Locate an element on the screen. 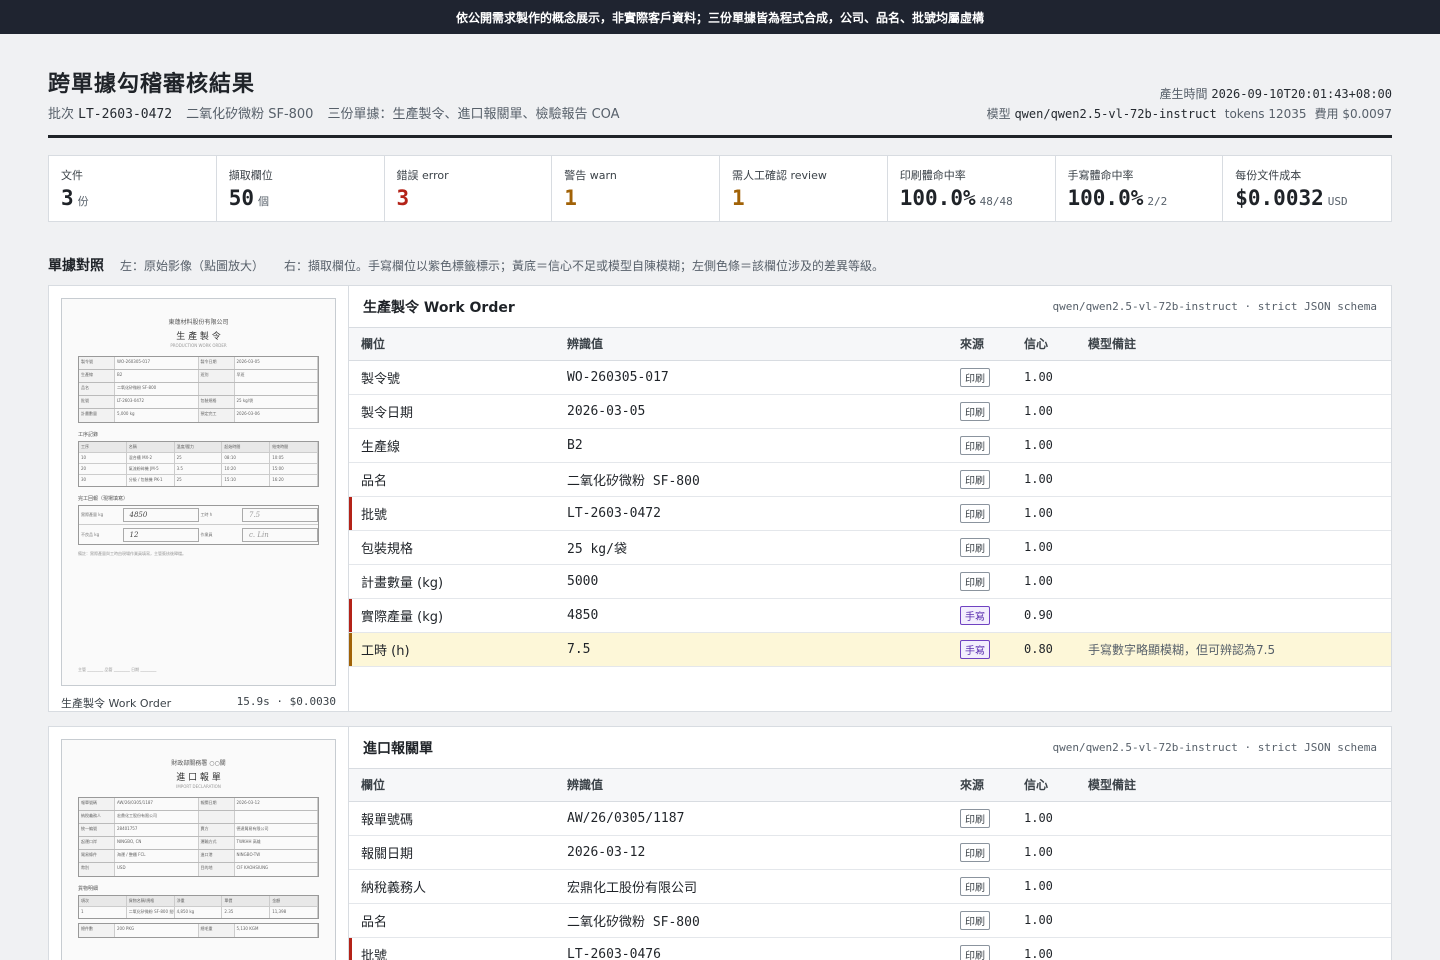 Image resolution: width=1440 pixels, height=960 pixels. doc-grid-cell: NINGBO, CN is located at coordinates (157, 843).